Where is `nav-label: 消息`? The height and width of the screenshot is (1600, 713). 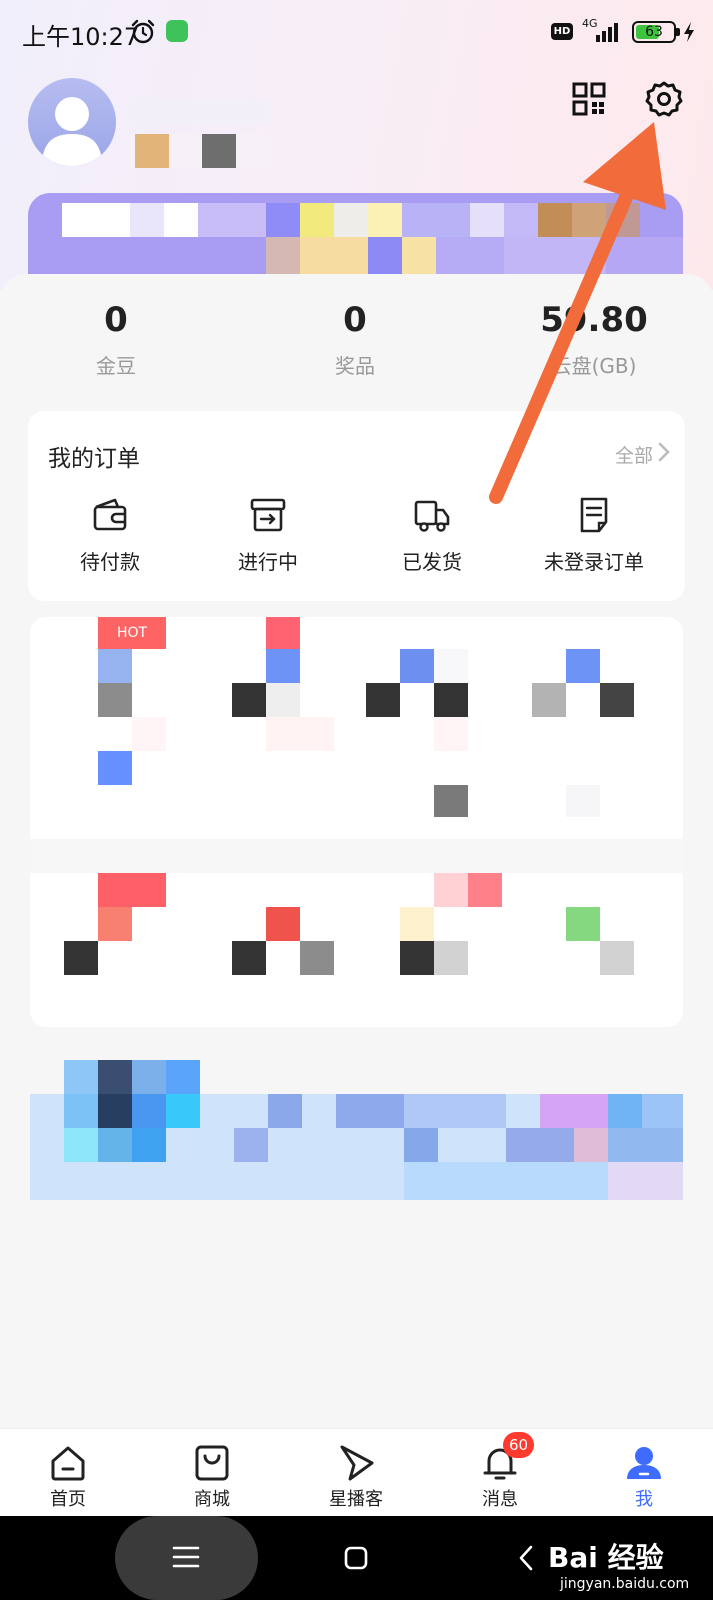
nav-label: 消息 is located at coordinates (500, 1499).